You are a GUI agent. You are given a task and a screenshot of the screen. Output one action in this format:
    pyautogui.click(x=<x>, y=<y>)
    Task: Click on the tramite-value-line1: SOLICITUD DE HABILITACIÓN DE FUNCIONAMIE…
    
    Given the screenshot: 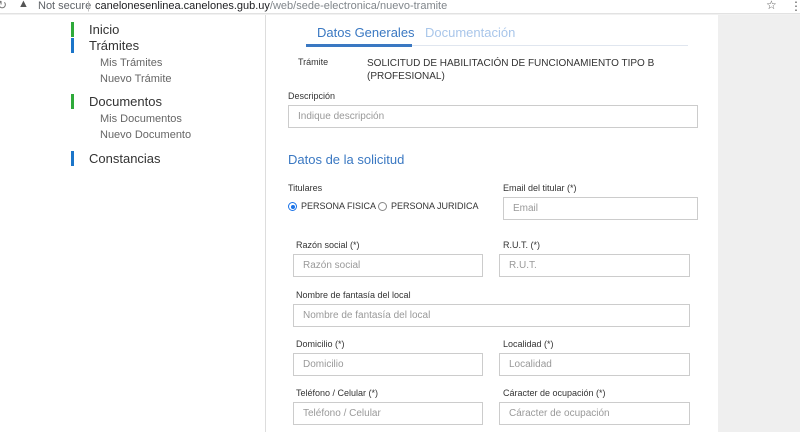 What is the action you would take?
    pyautogui.click(x=511, y=63)
    